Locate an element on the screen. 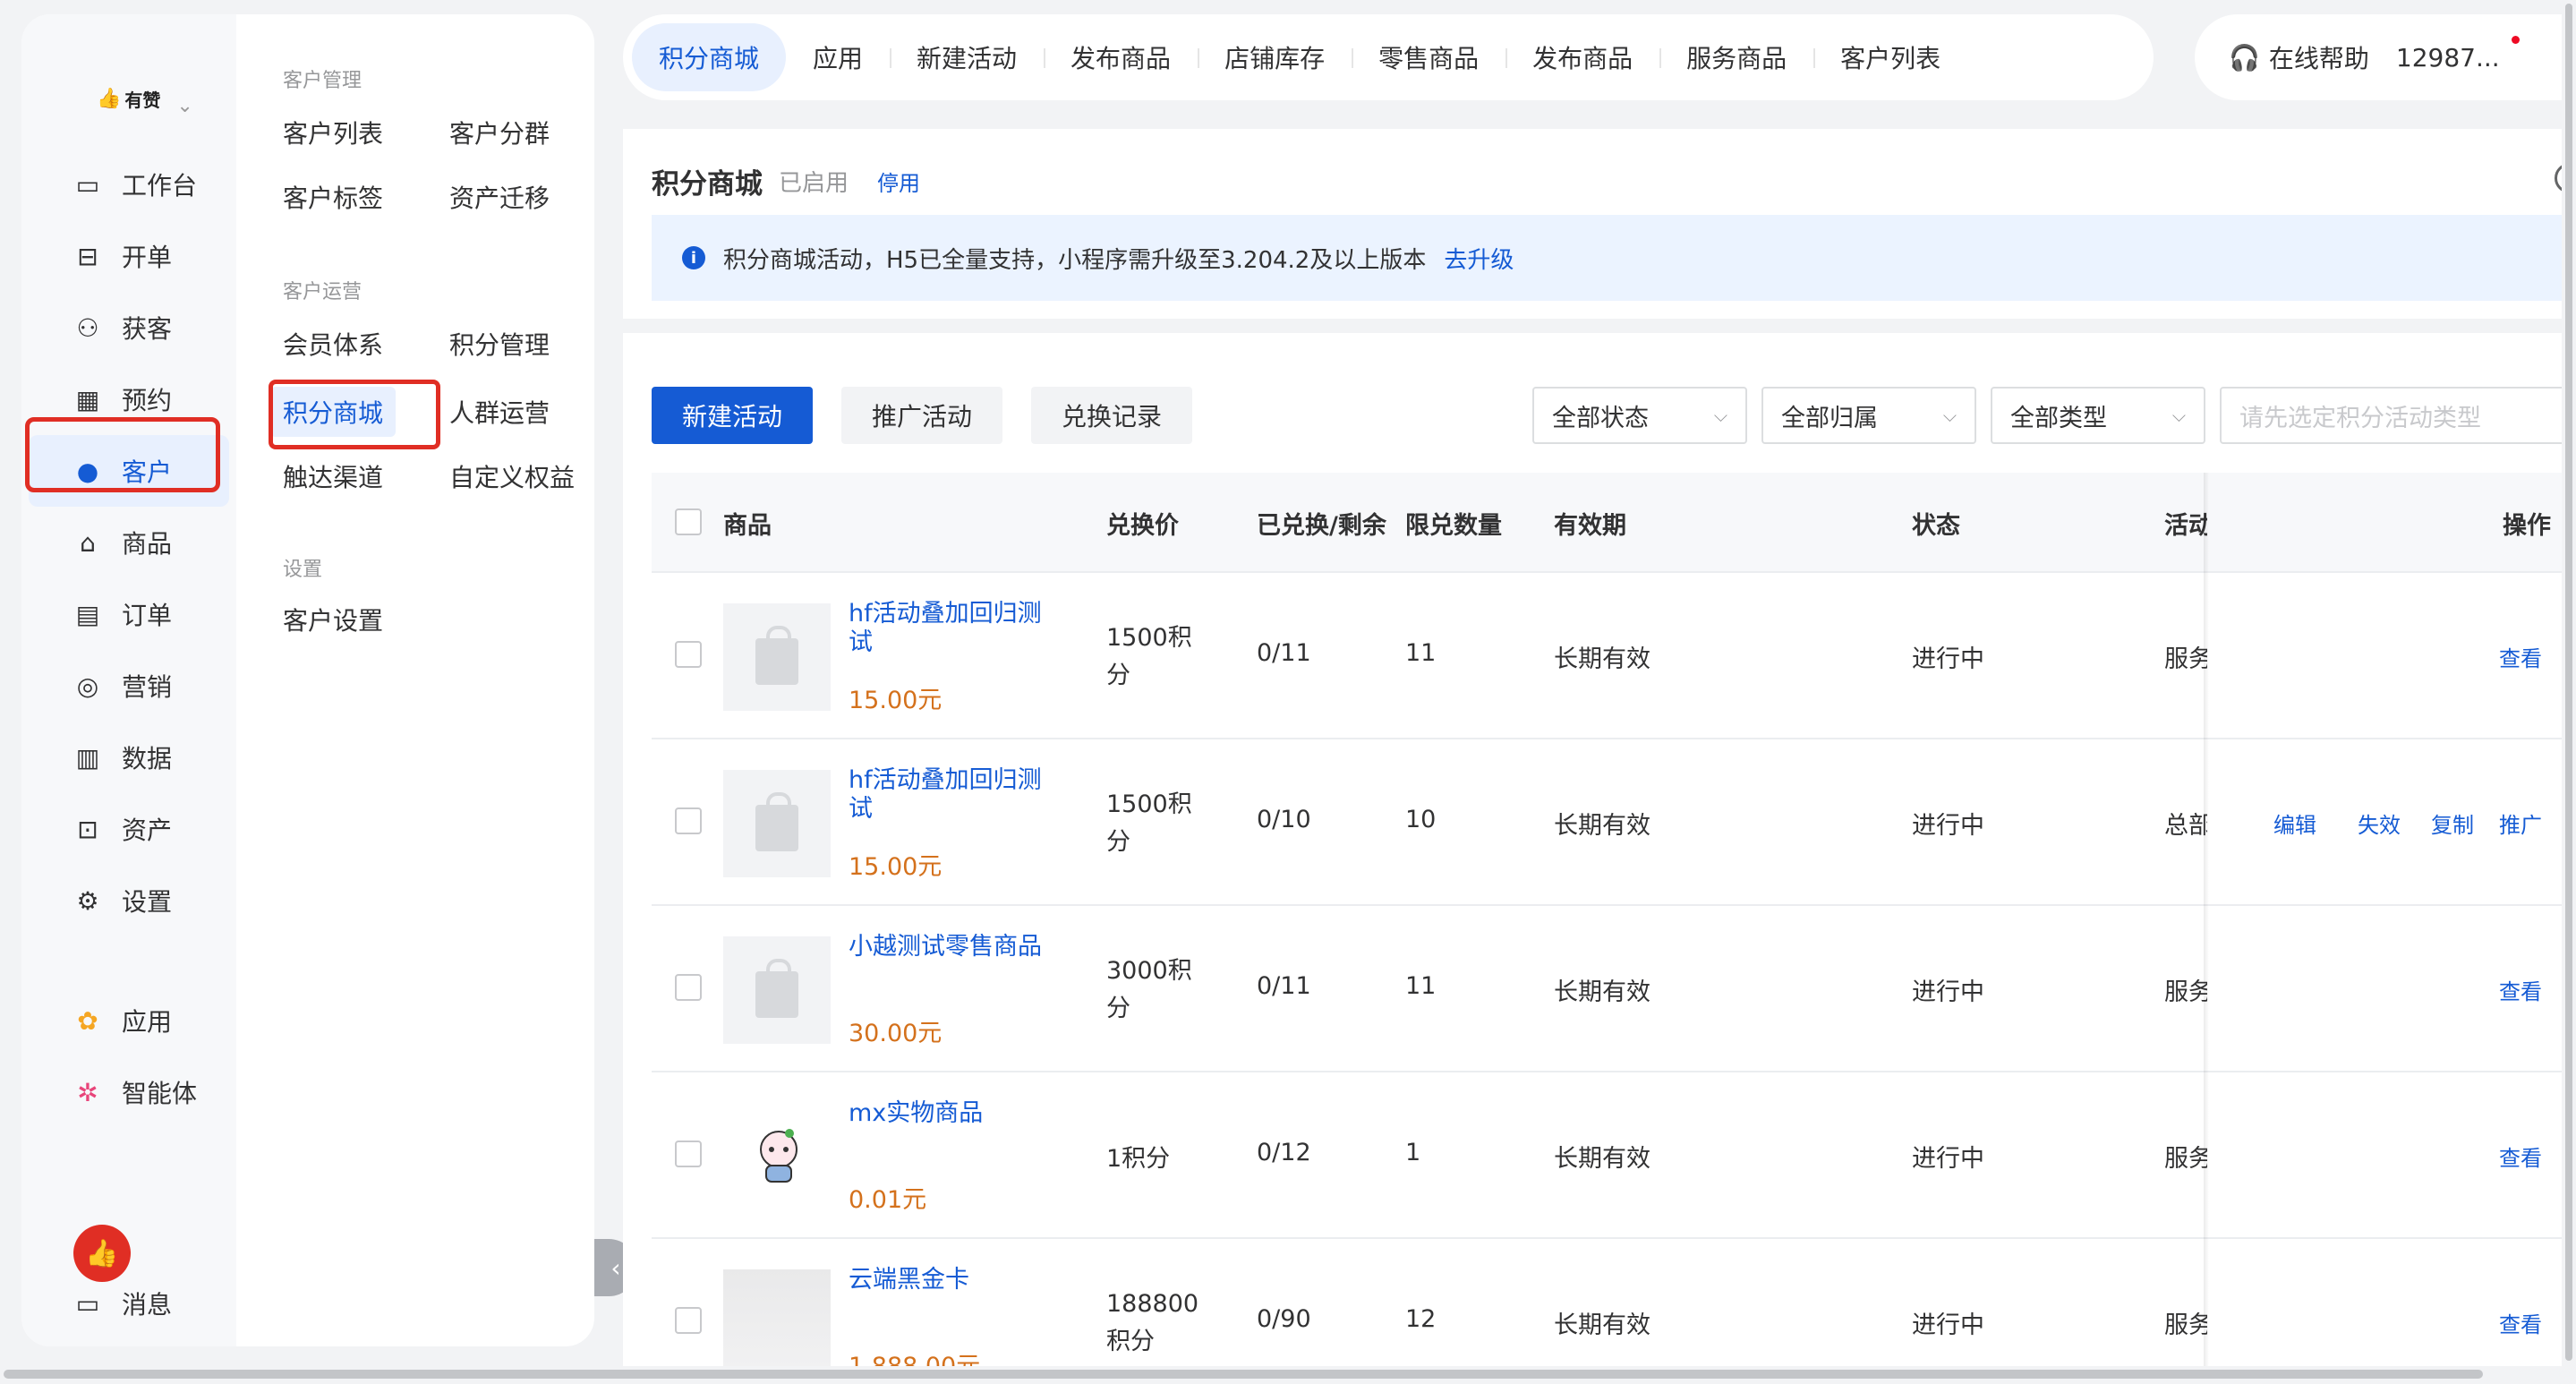 This screenshot has width=2576, height=1384. limit-quantity: 12 is located at coordinates (1421, 1319).